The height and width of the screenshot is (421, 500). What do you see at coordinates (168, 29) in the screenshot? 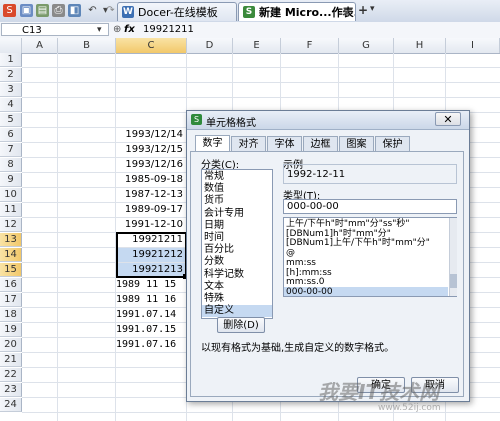
I see `formula-value: 19921211` at bounding box center [168, 29].